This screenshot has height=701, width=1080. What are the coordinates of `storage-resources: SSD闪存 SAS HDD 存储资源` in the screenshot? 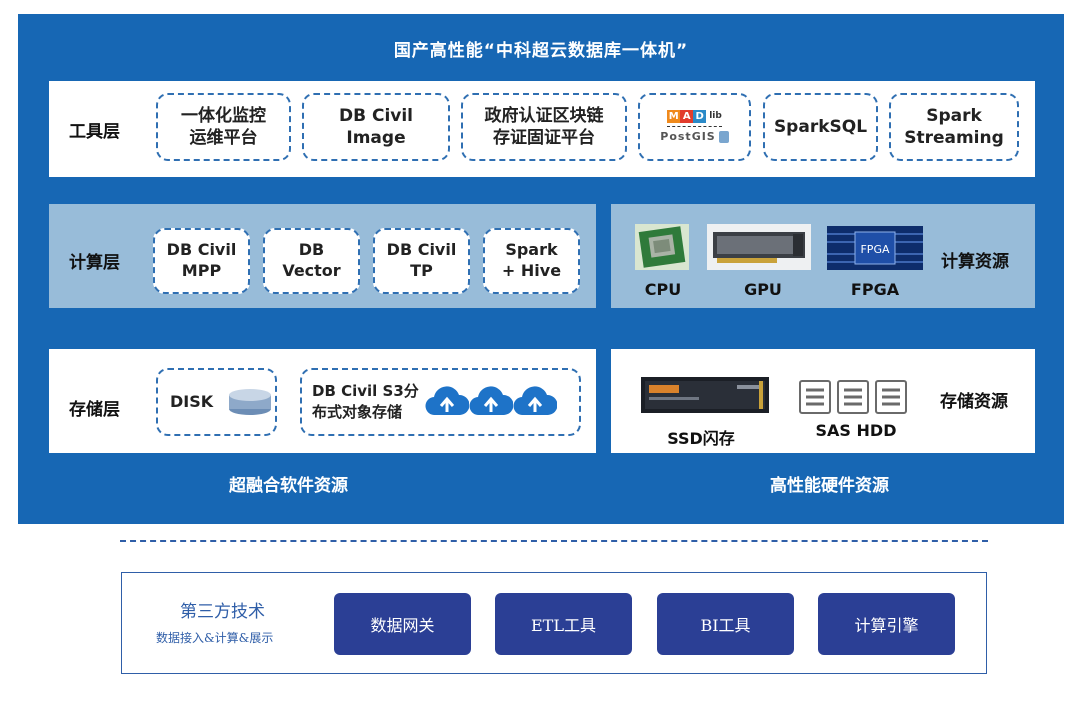 It's located at (823, 401).